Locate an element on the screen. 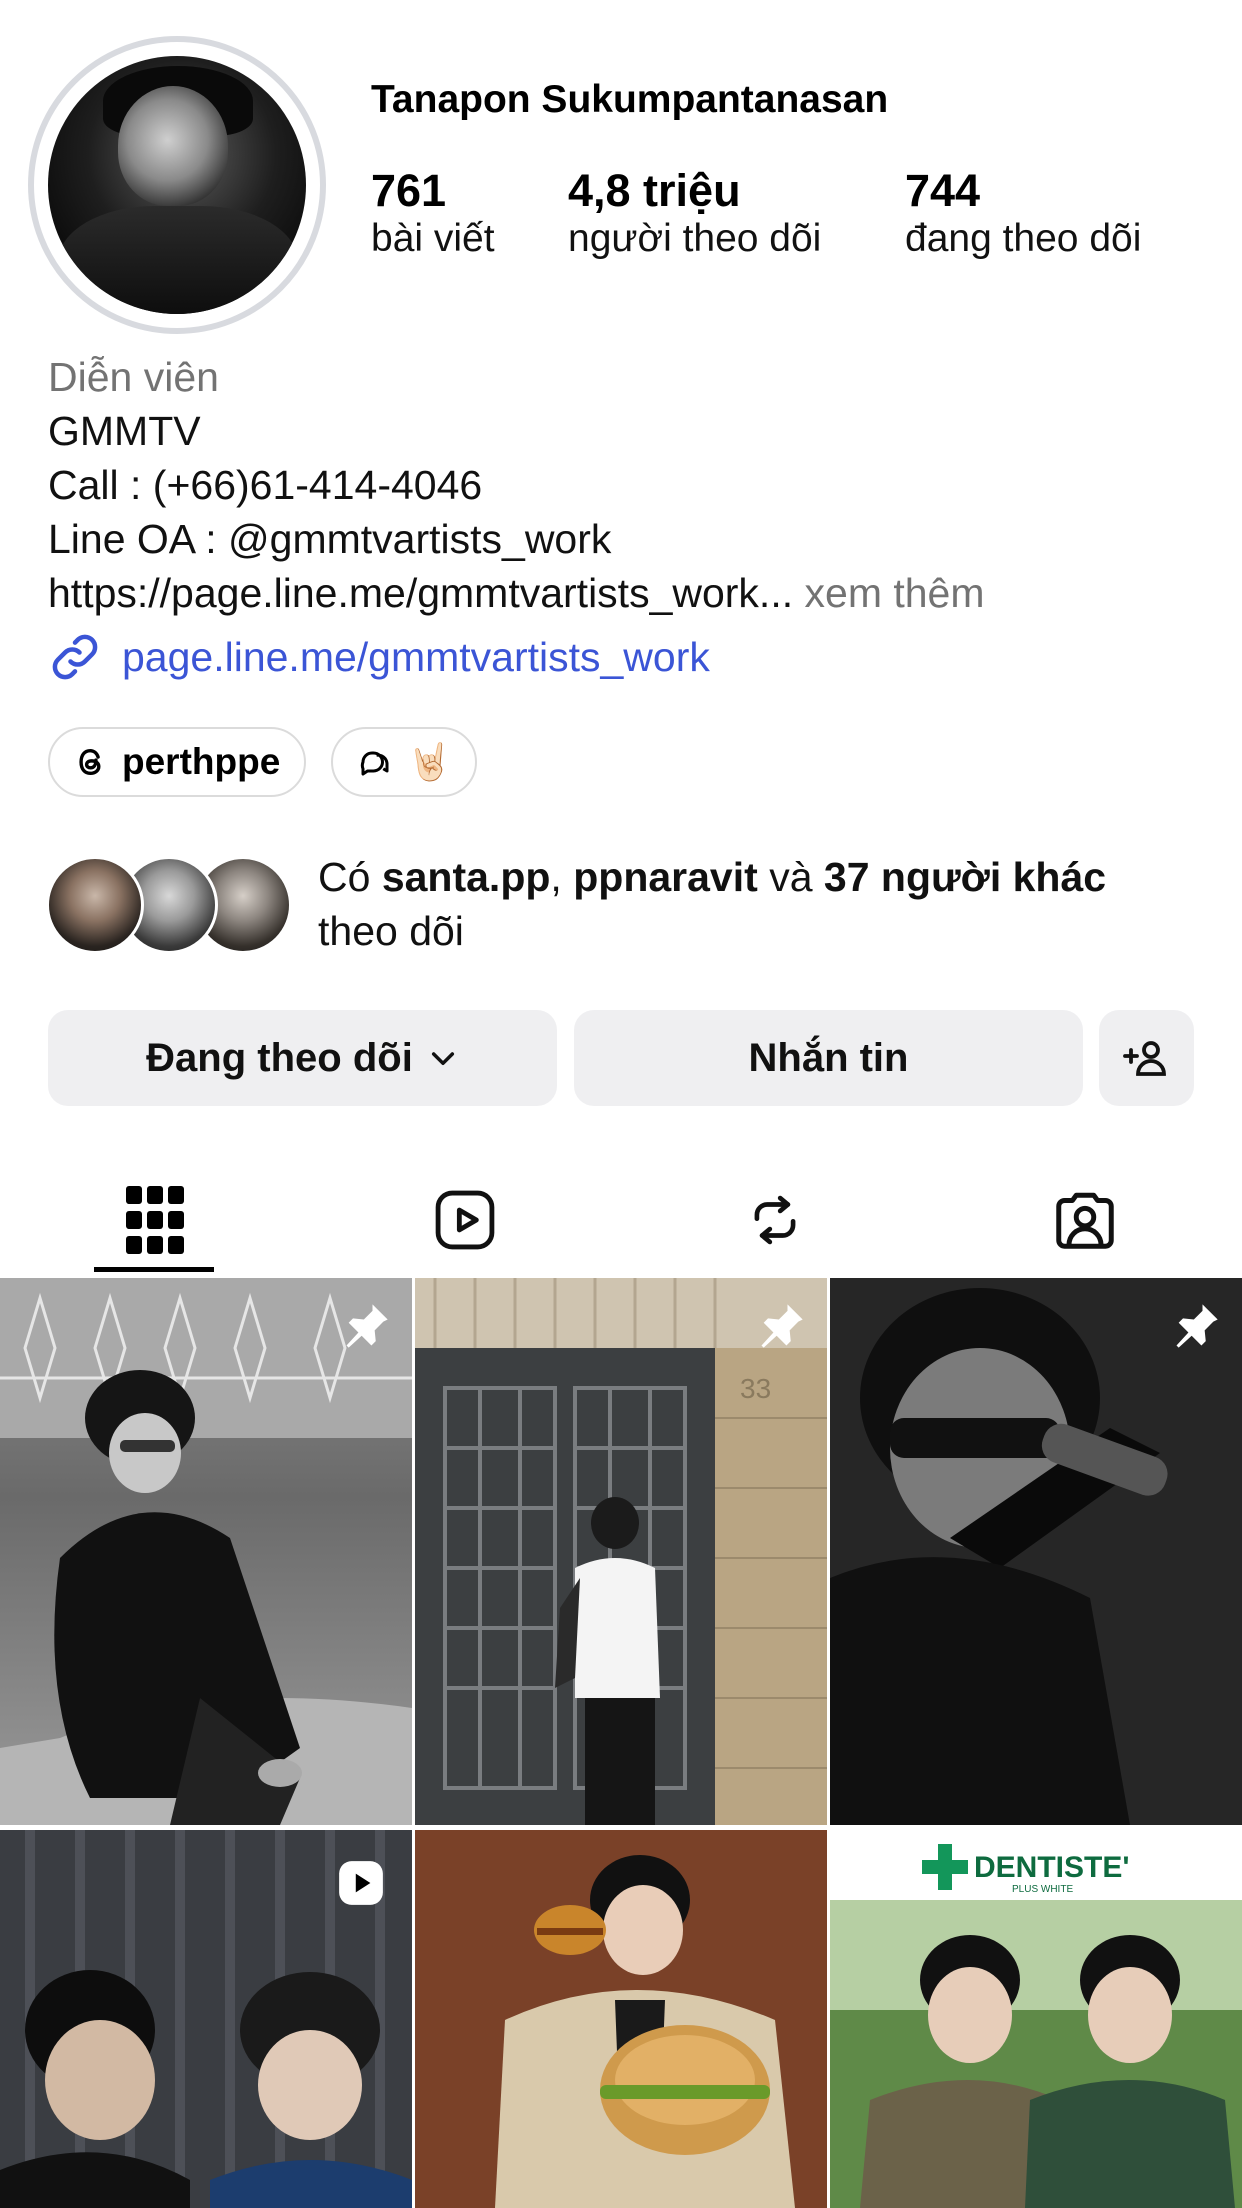 This screenshot has height=2208, width=1242. tab-reels is located at coordinates (465, 1220).